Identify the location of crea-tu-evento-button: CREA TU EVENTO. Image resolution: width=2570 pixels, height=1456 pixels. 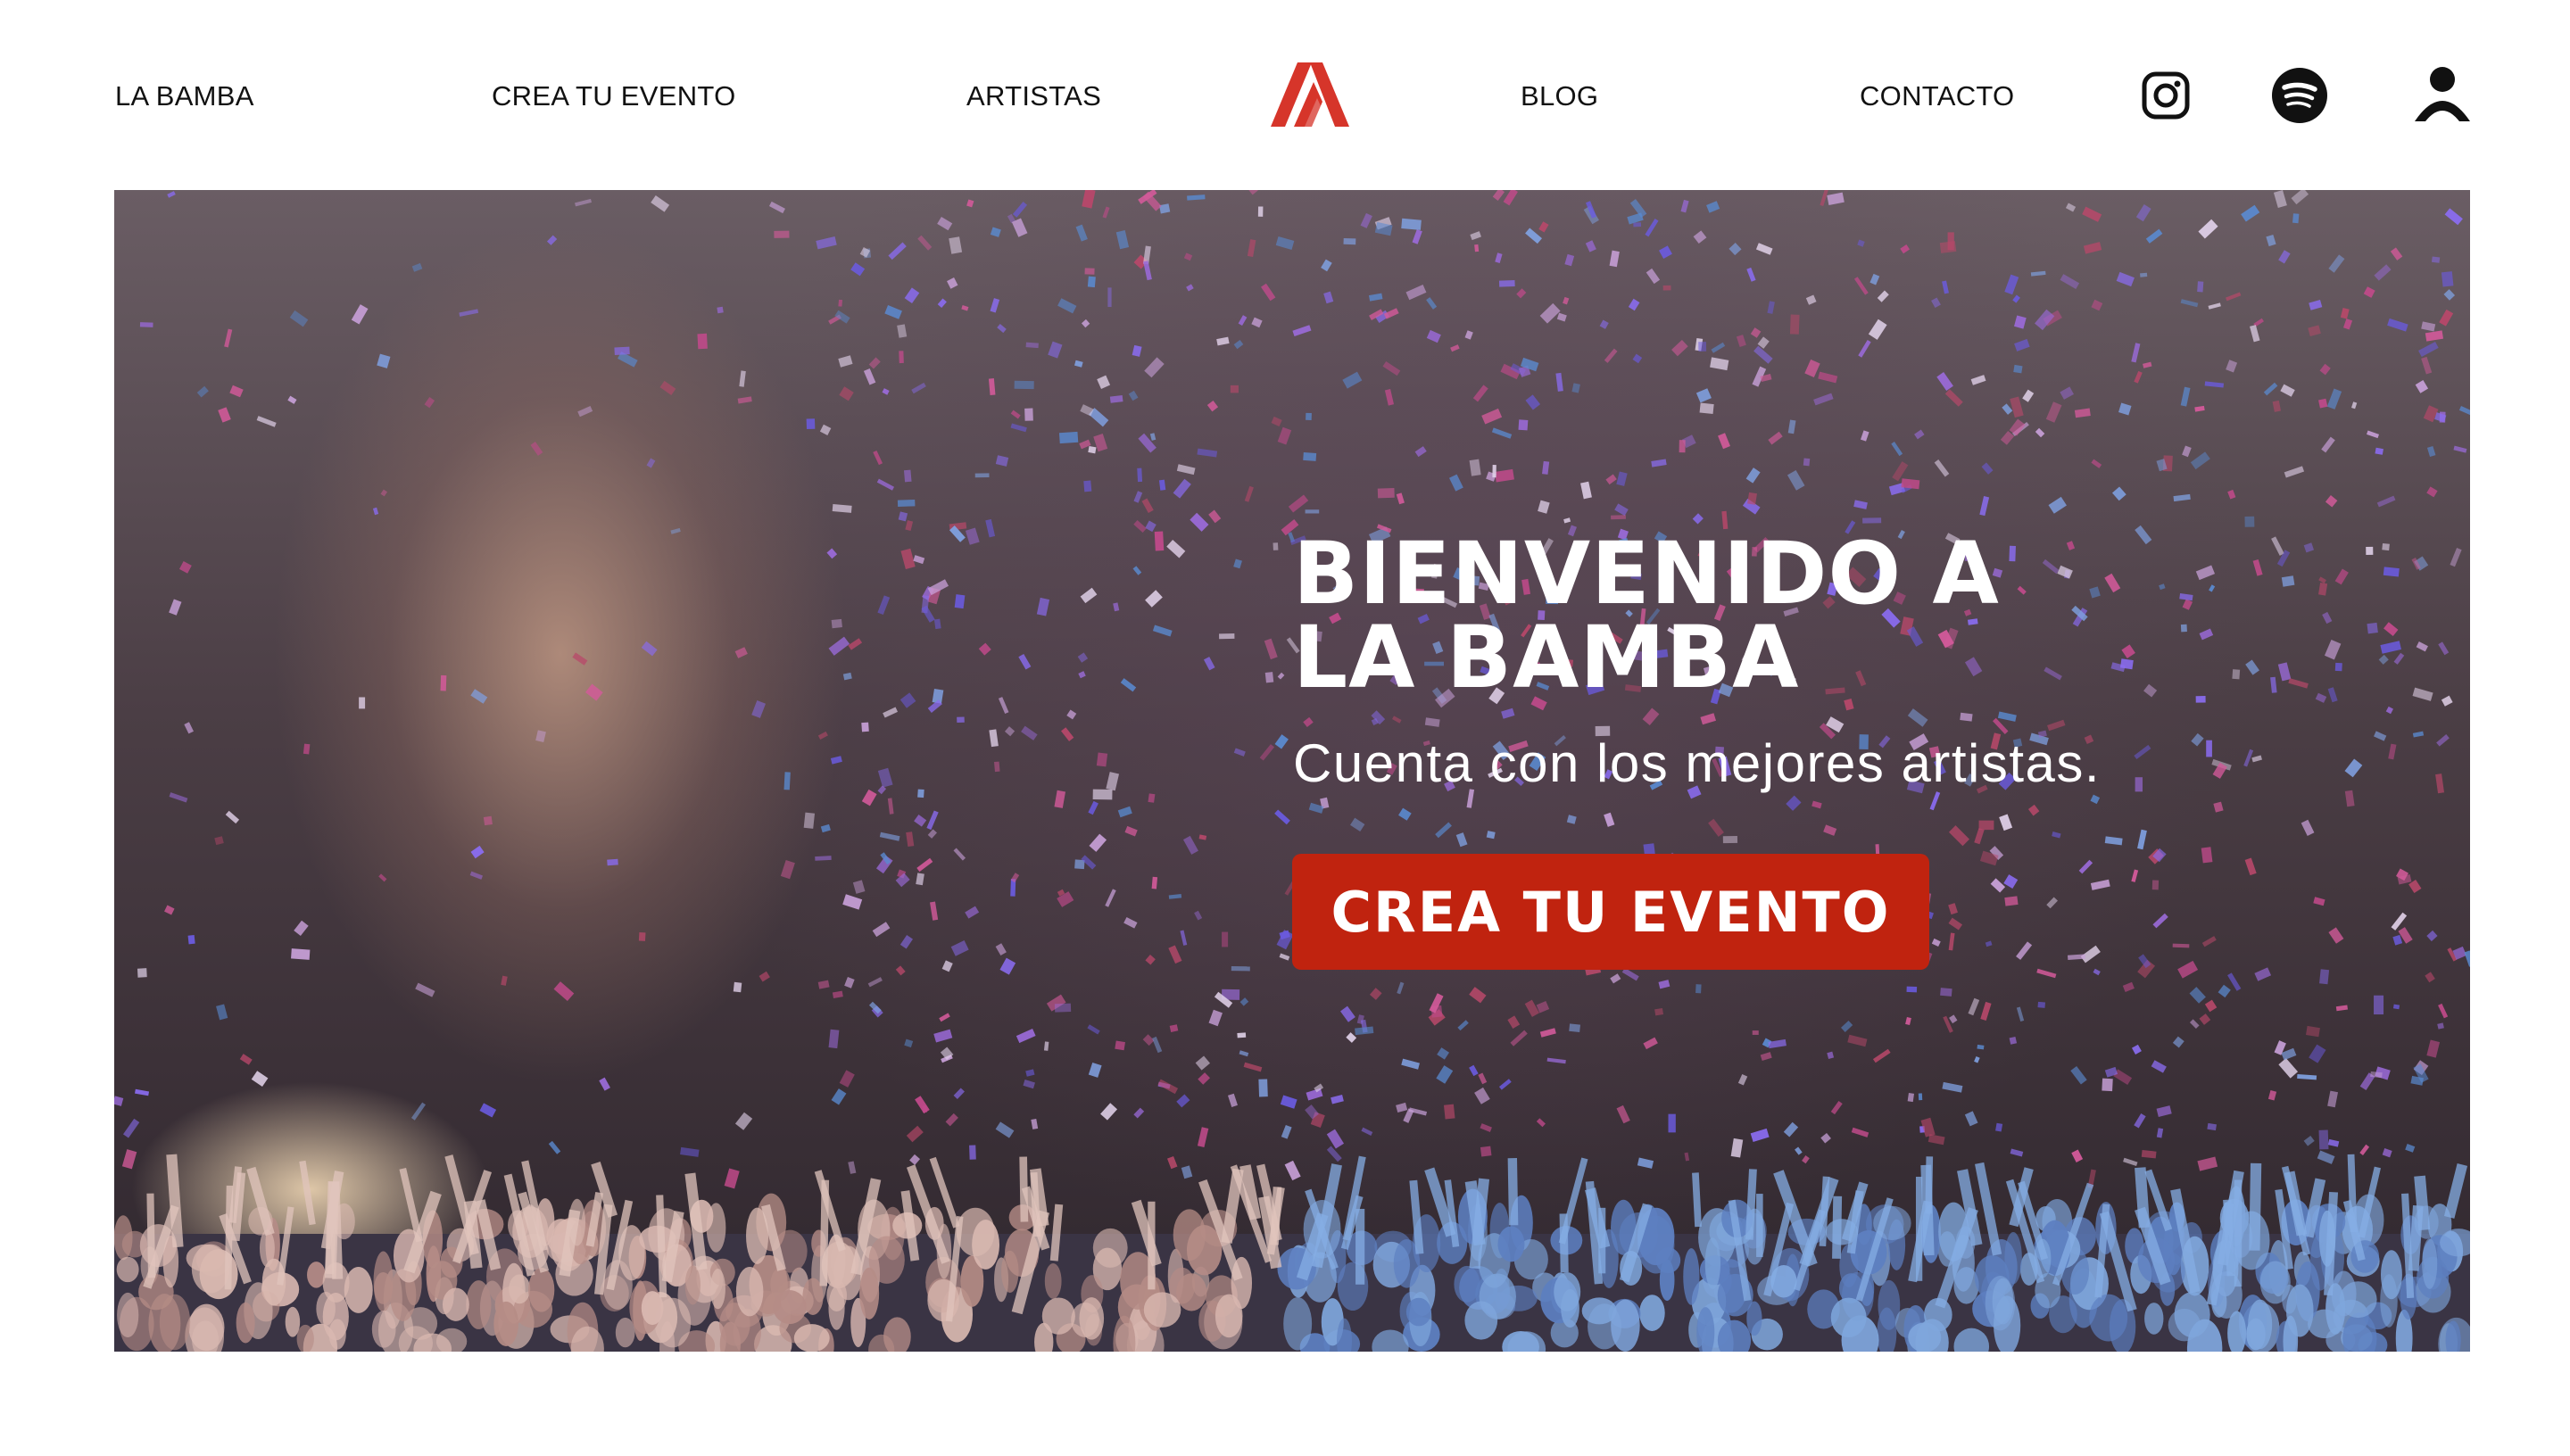
(1610, 912).